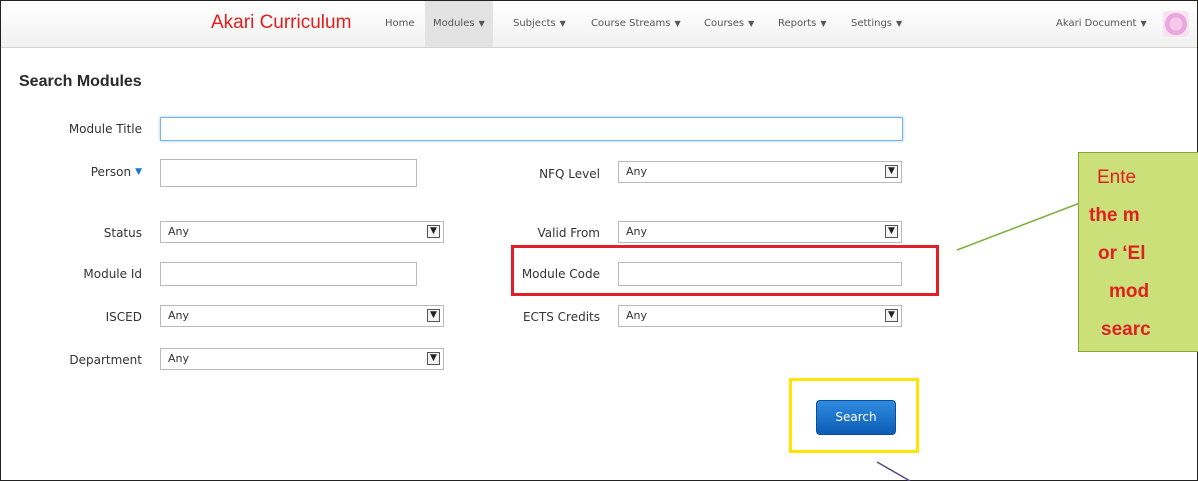 The width and height of the screenshot is (1198, 481). What do you see at coordinates (179, 358) in the screenshot?
I see `department-value: Any` at bounding box center [179, 358].